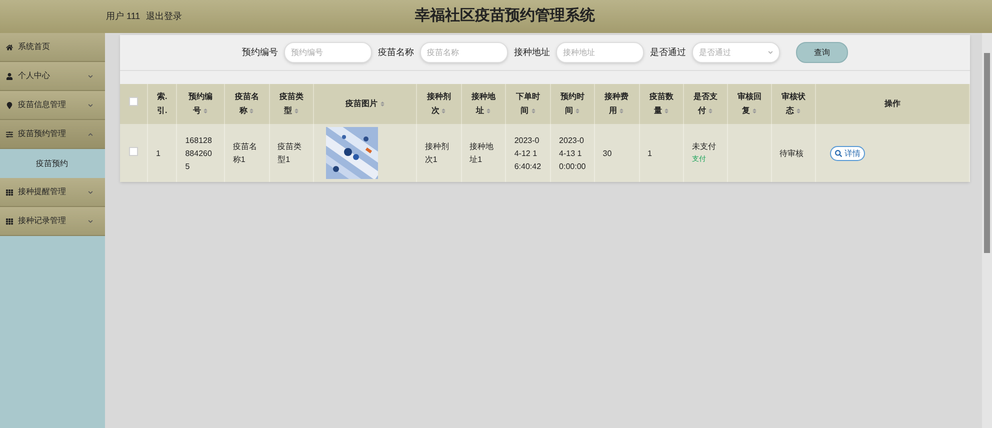  What do you see at coordinates (464, 52) in the screenshot?
I see `search-field: 疫苗名称` at bounding box center [464, 52].